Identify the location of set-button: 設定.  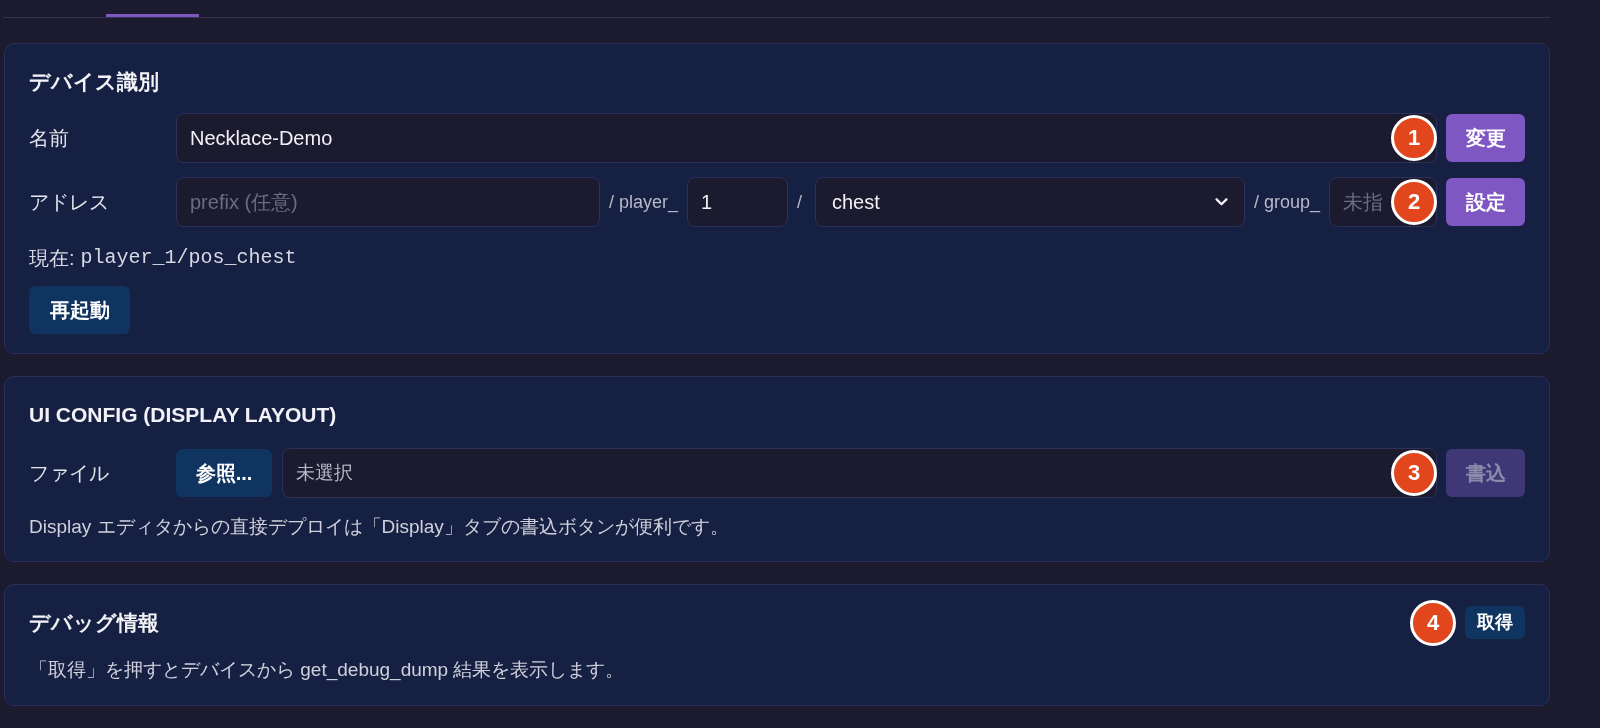
(1485, 202).